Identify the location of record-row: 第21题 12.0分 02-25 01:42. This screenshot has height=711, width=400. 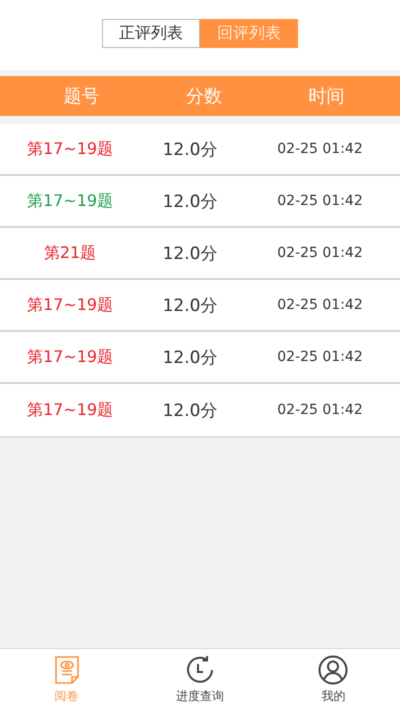
(200, 254).